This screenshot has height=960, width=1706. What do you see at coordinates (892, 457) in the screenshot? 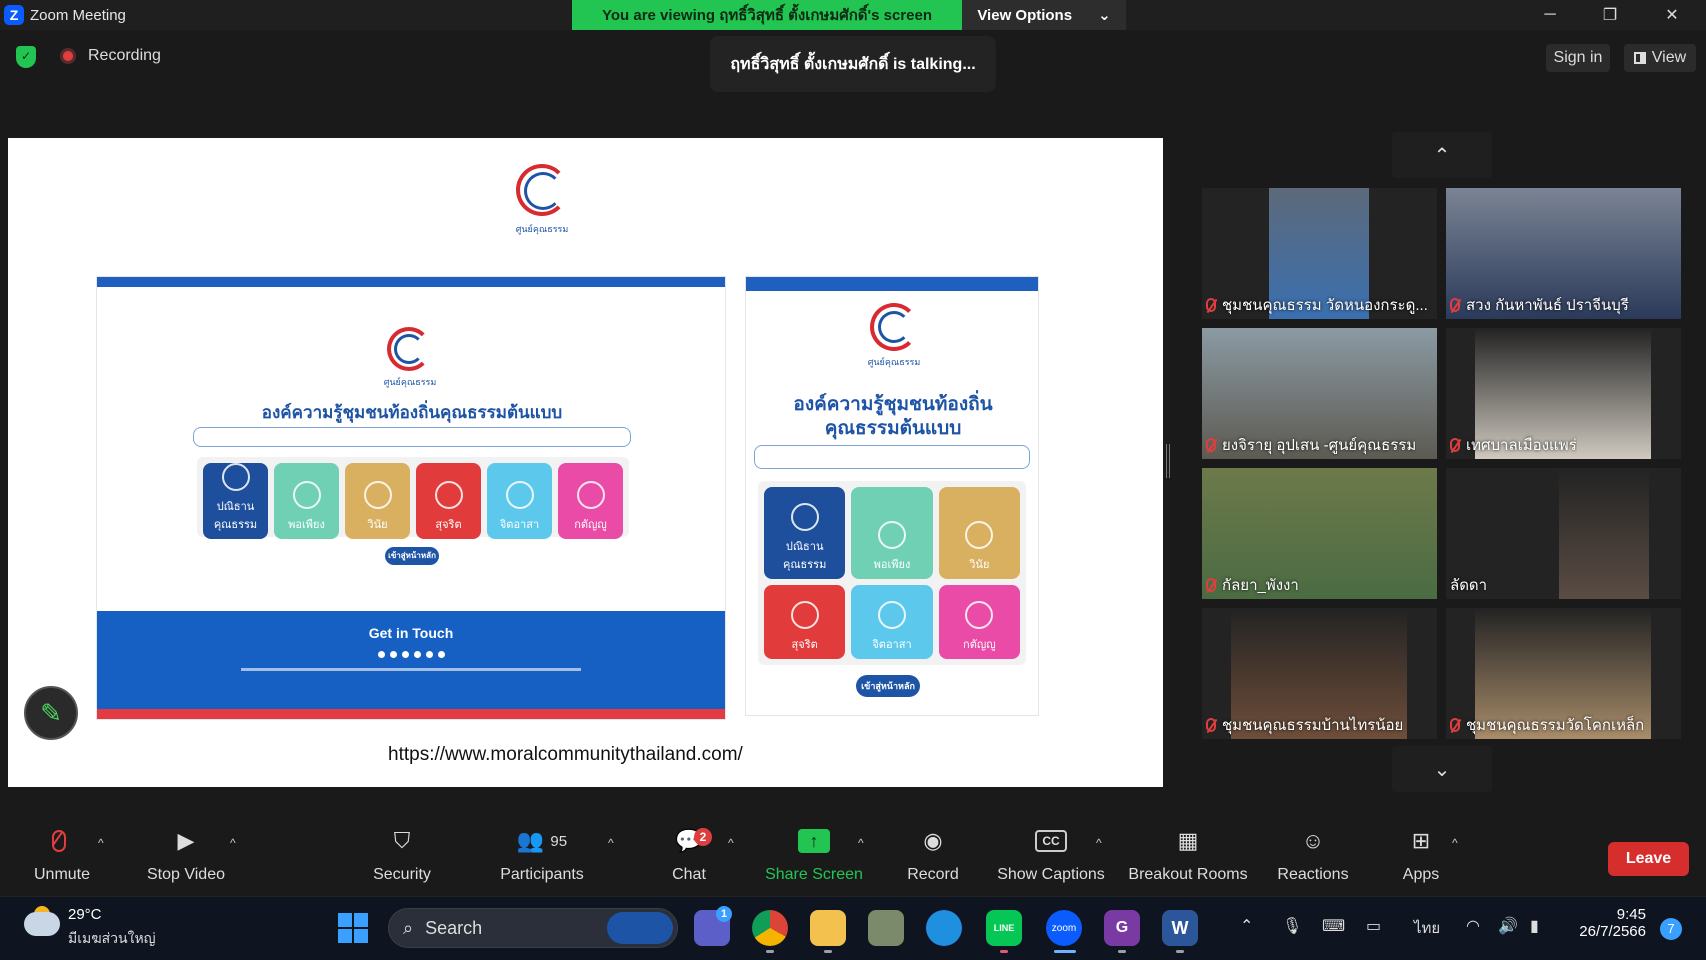
I see `mobile-site-search` at bounding box center [892, 457].